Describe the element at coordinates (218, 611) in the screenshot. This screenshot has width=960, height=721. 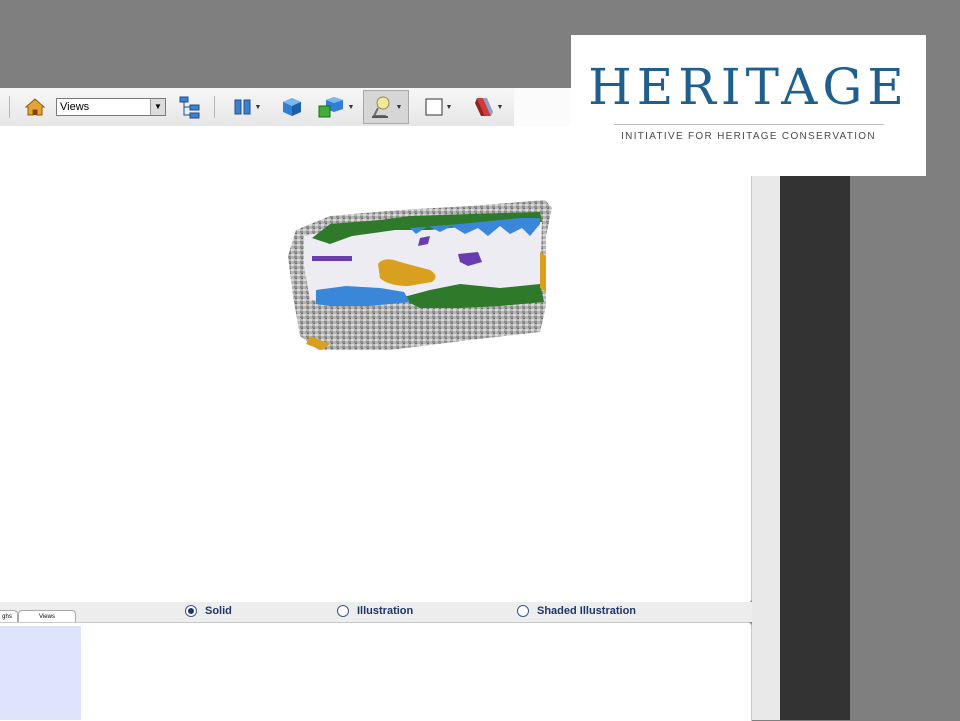
I see `render-mode-label: Solid` at that location.